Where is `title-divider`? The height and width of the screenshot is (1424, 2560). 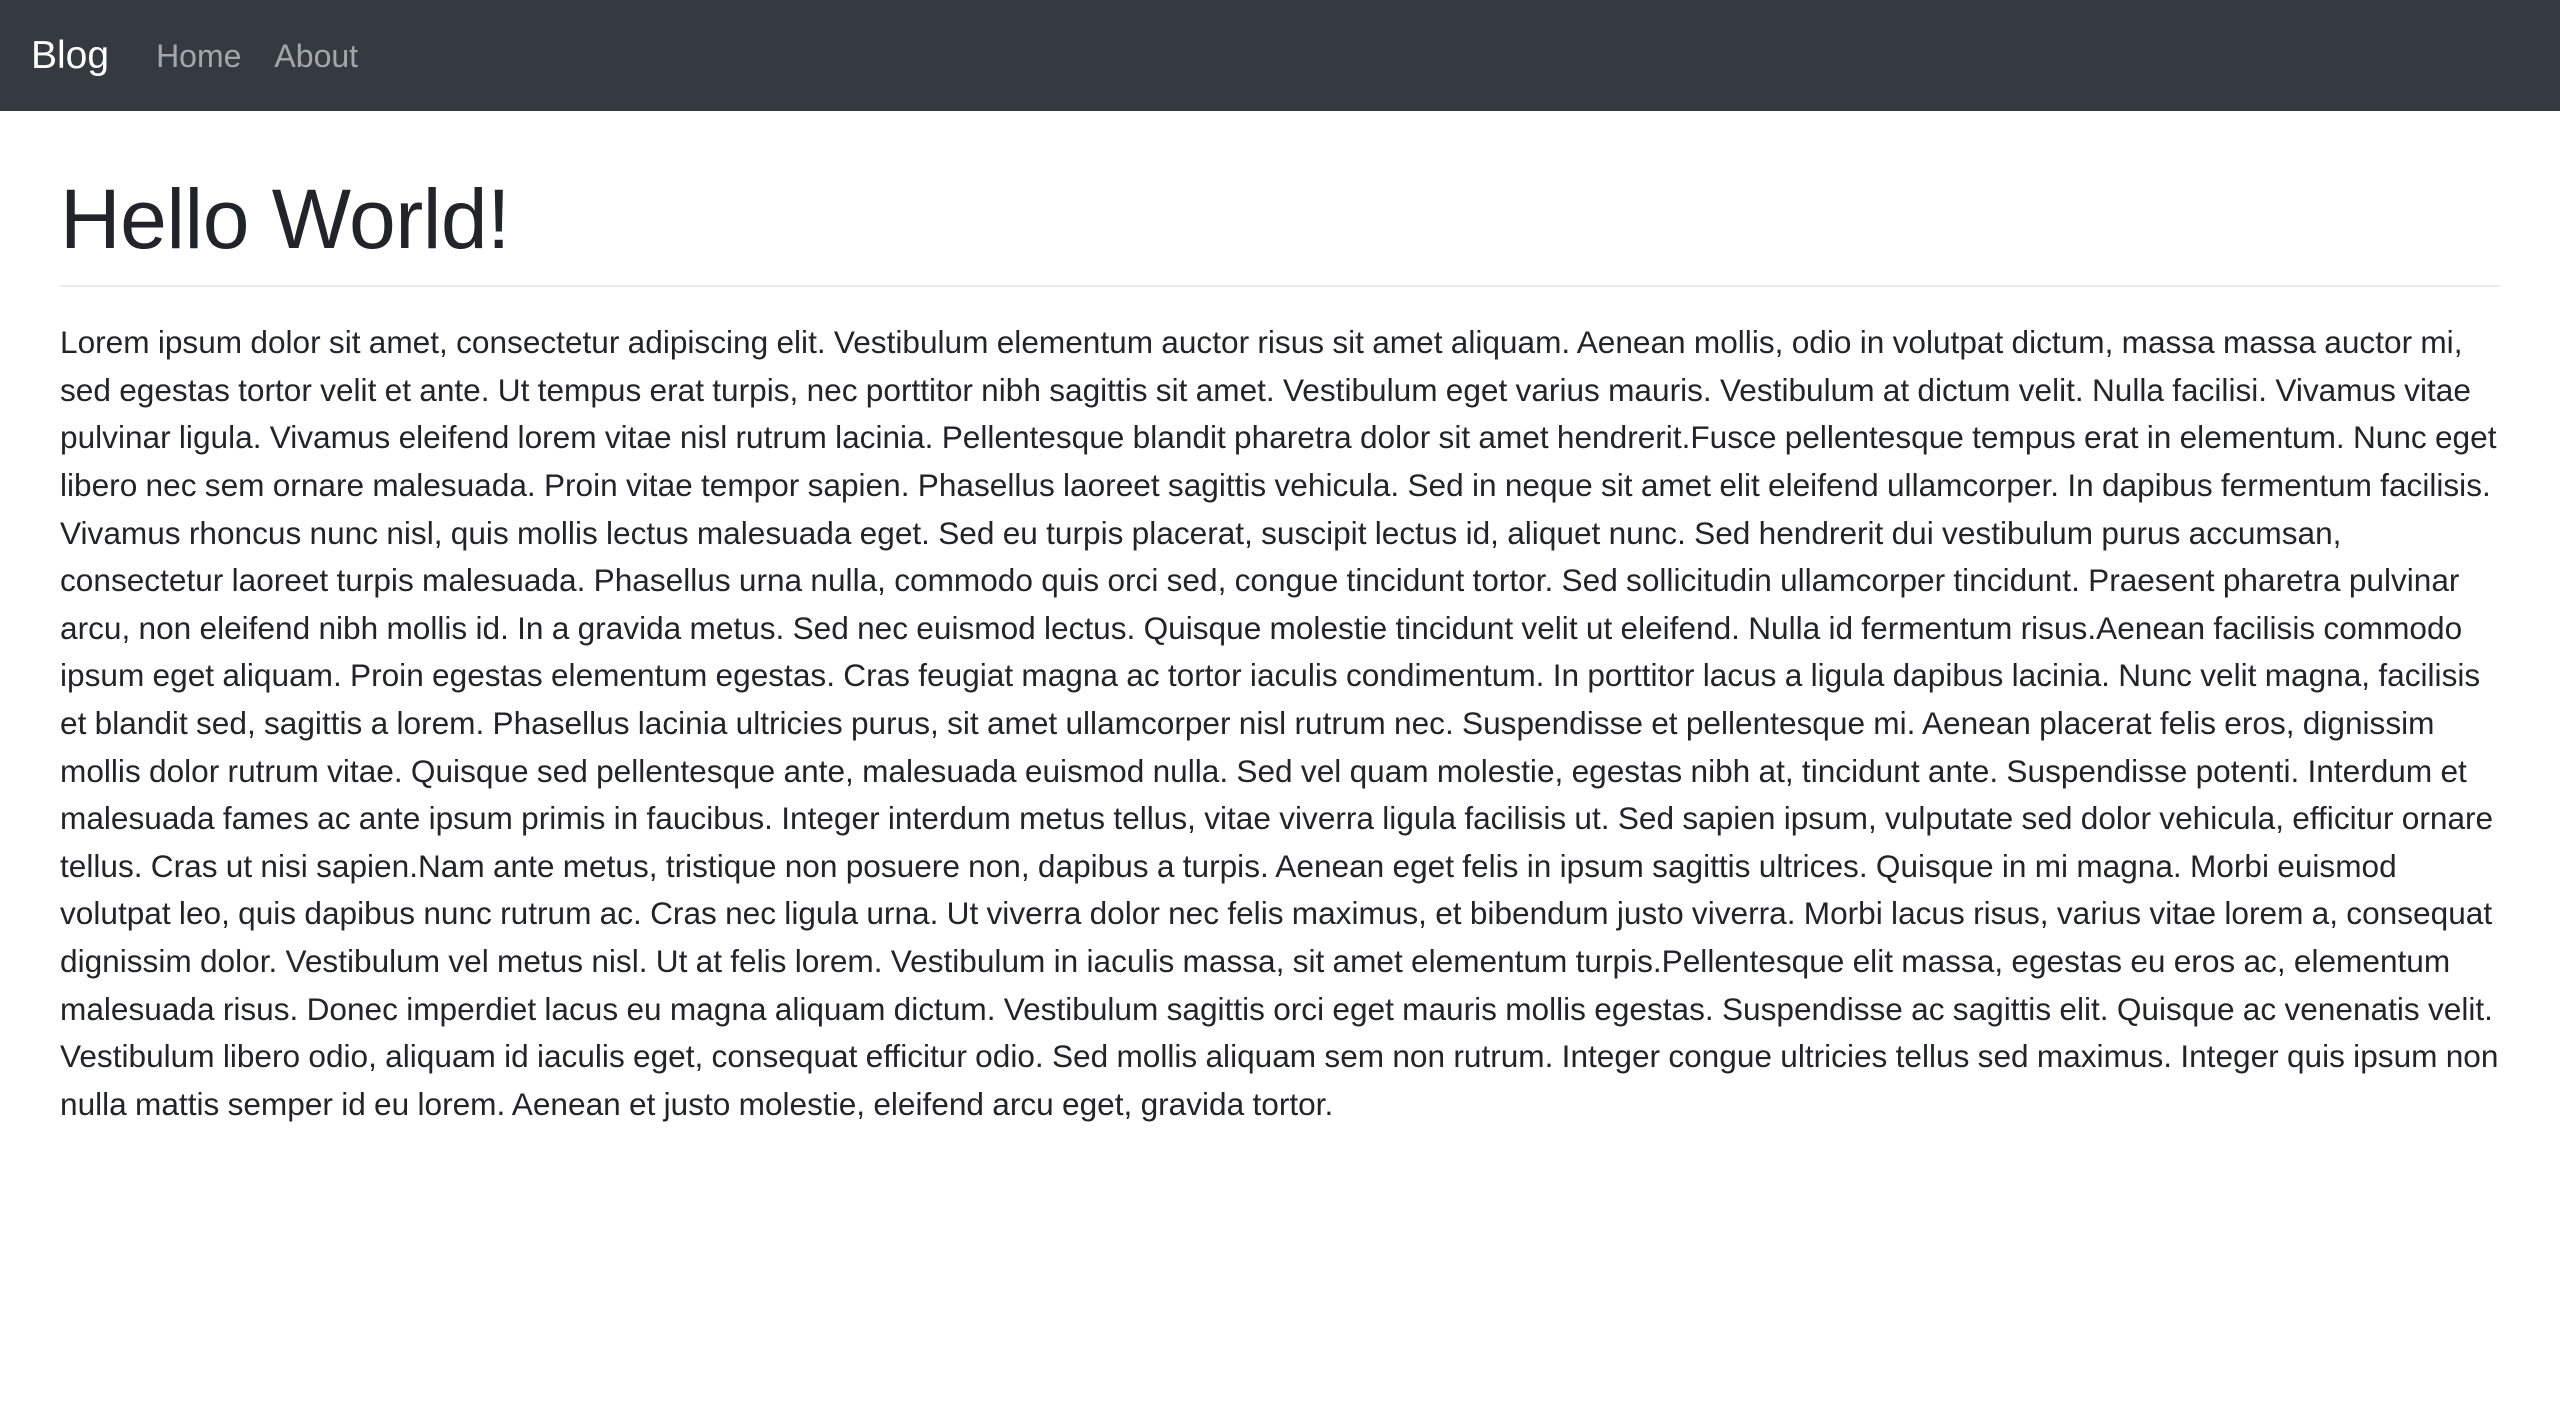
title-divider is located at coordinates (1280, 286).